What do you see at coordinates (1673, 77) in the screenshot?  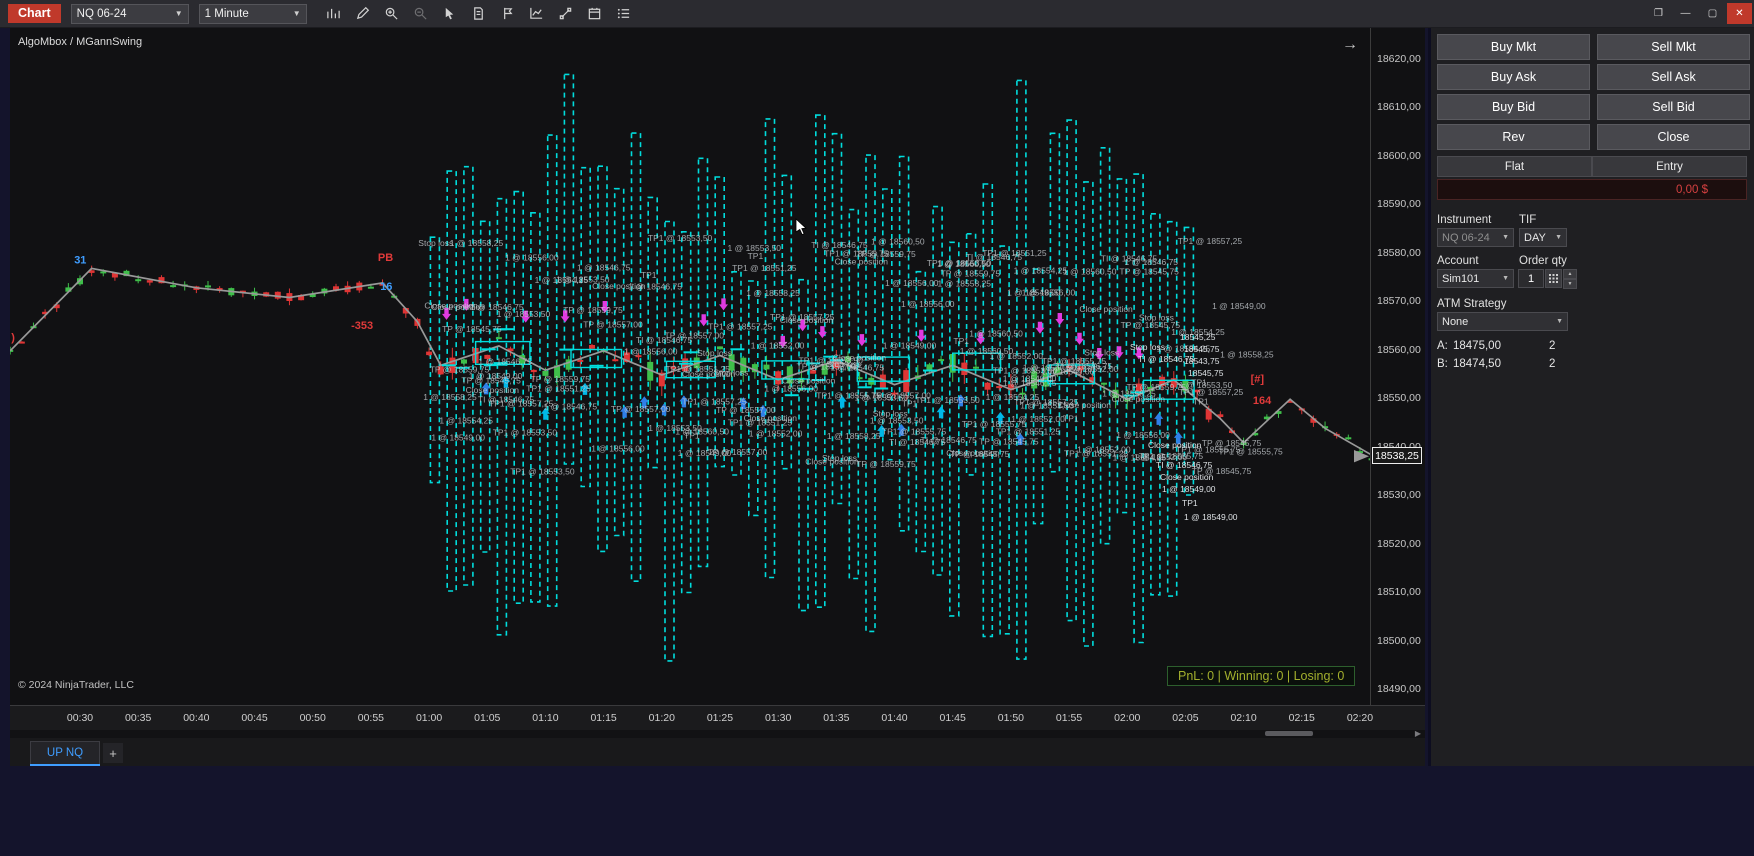 I see `sell-ask-button: Sell Ask` at bounding box center [1673, 77].